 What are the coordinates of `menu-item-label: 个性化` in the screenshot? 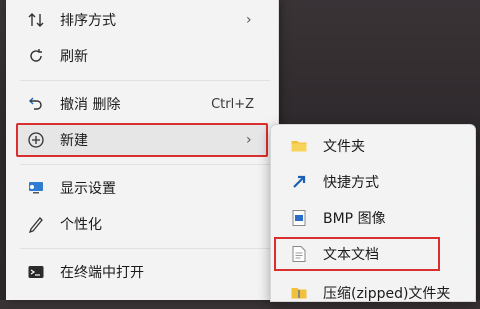 It's located at (81, 225).